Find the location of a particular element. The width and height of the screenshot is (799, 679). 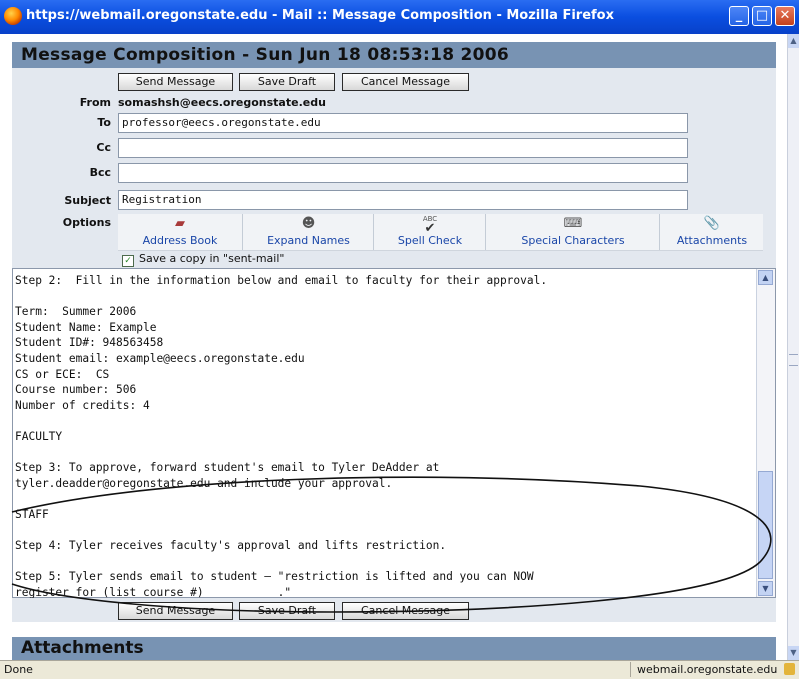

body-scroll-thumb is located at coordinates (765, 525).